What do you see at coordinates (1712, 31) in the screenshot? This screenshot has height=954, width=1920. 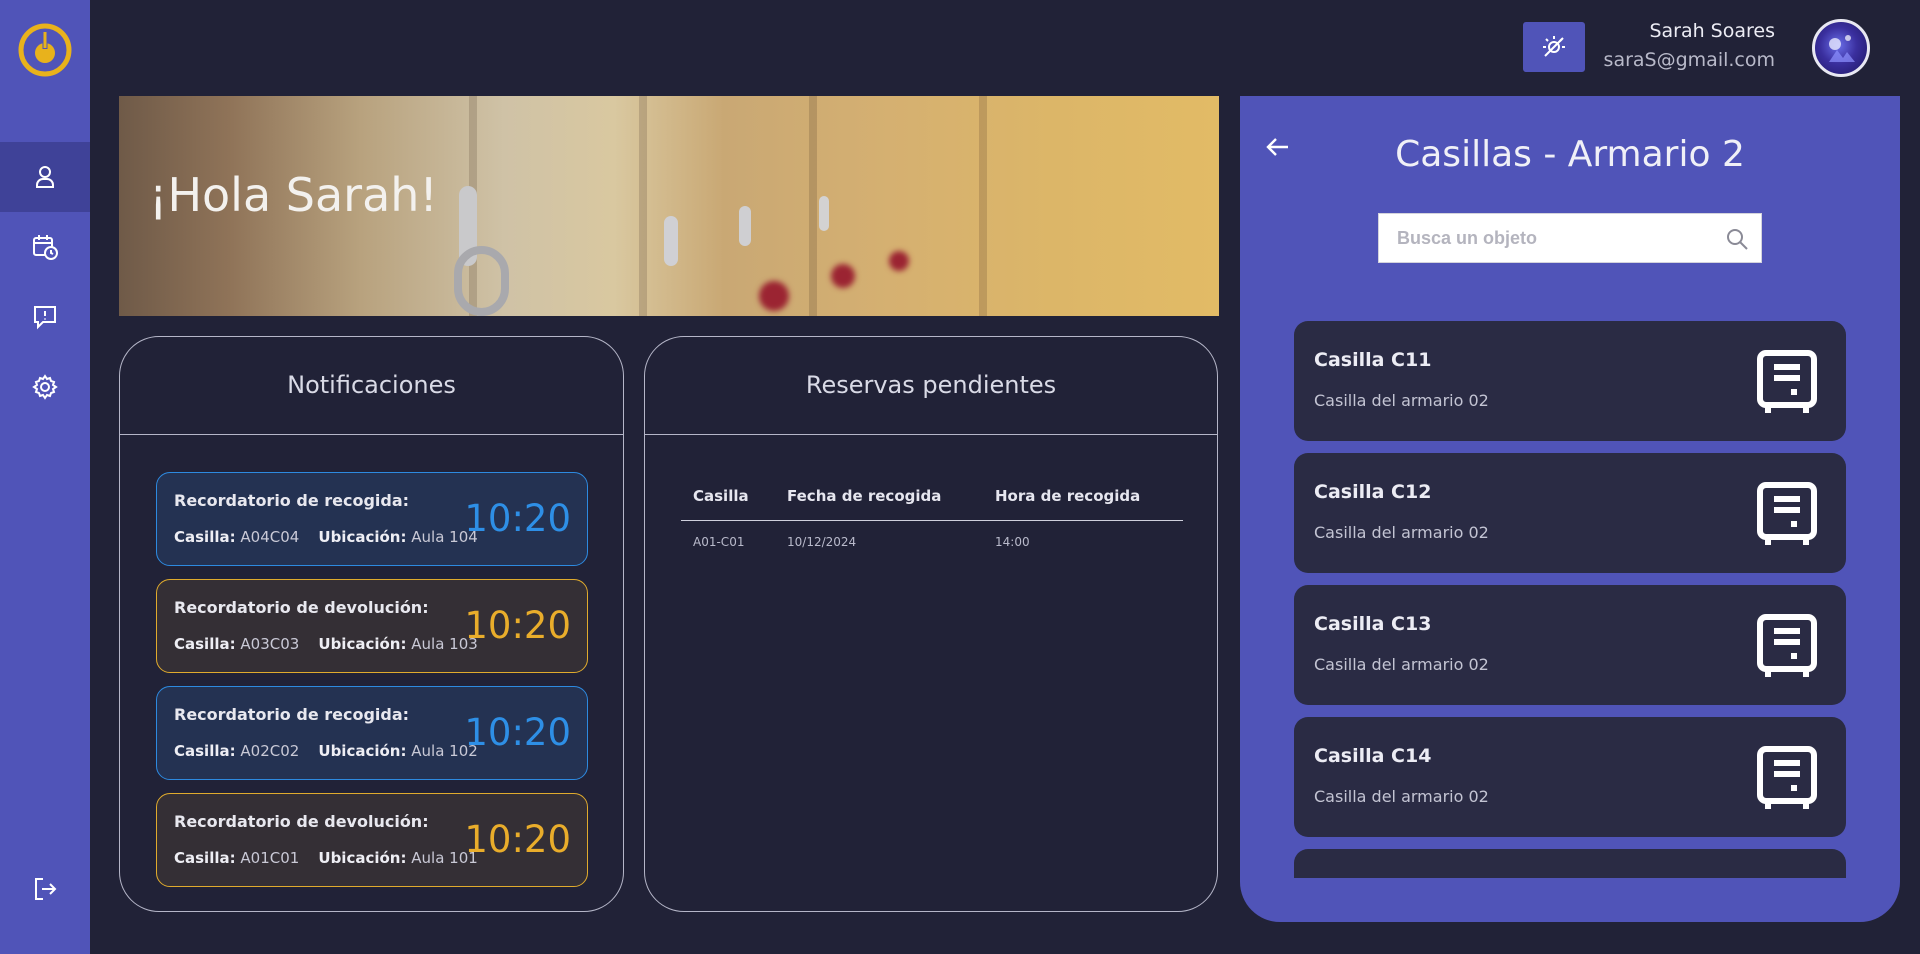 I see `user-name: Sarah Soares` at bounding box center [1712, 31].